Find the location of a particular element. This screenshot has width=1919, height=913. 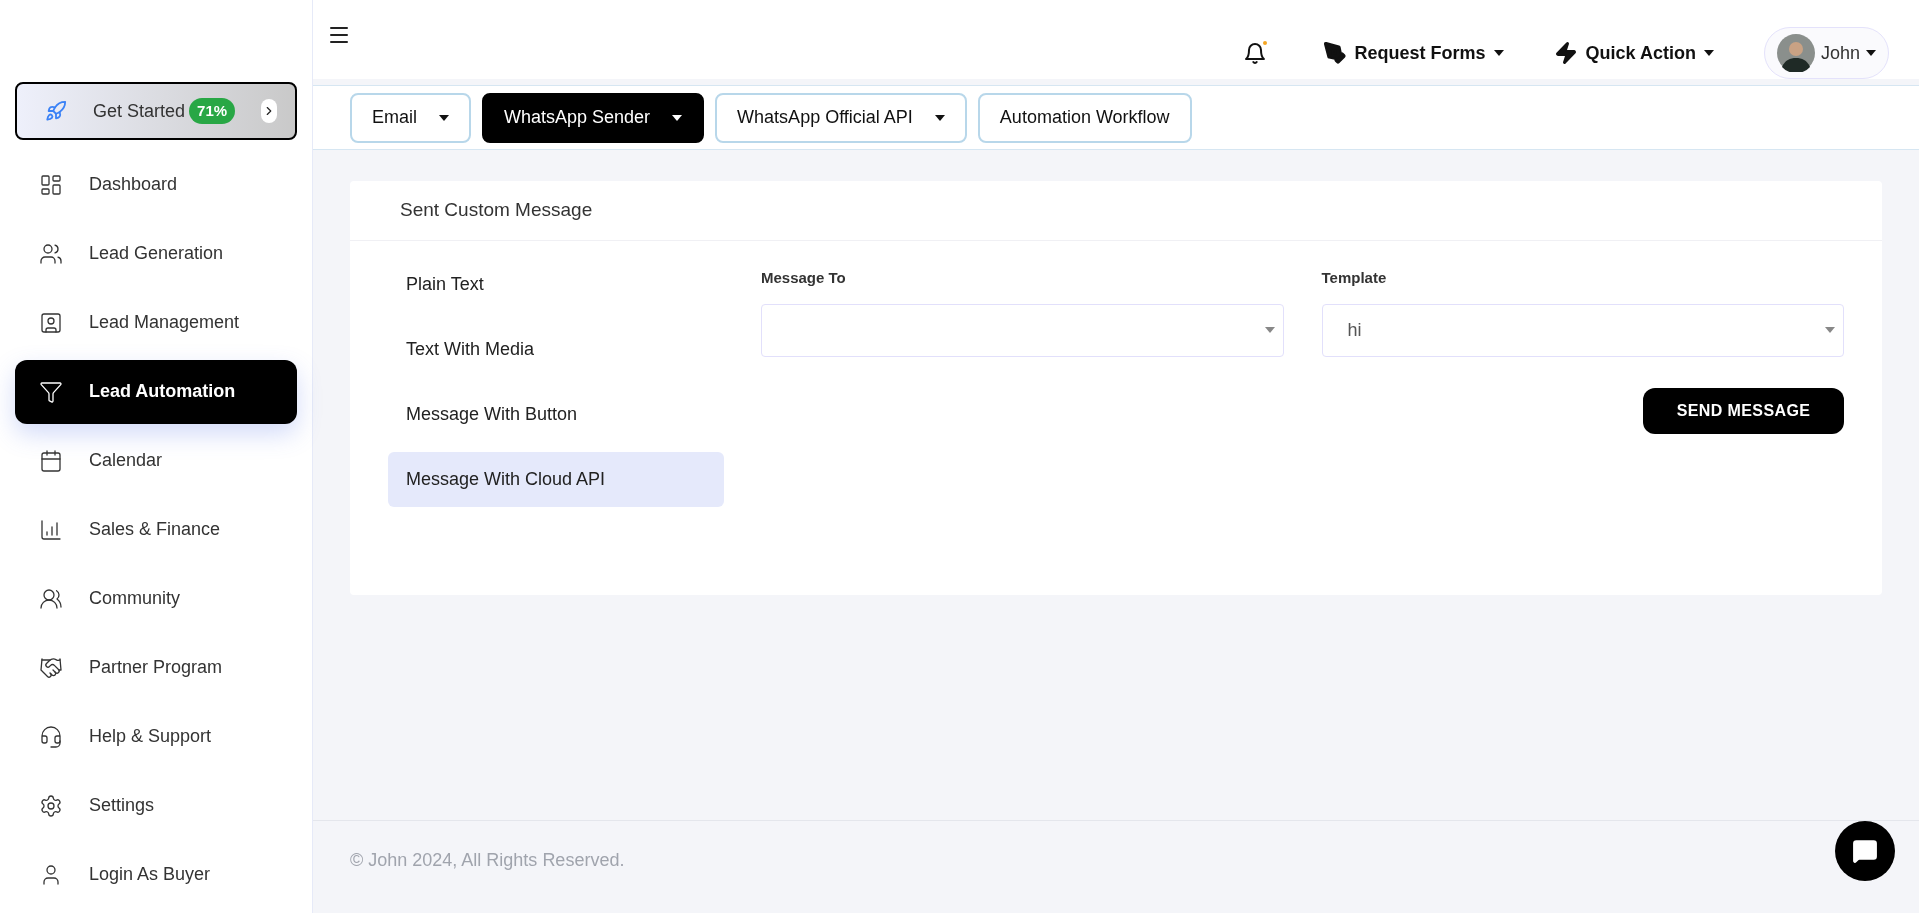

sidebar-item: Sales & Finance is located at coordinates (156, 529).